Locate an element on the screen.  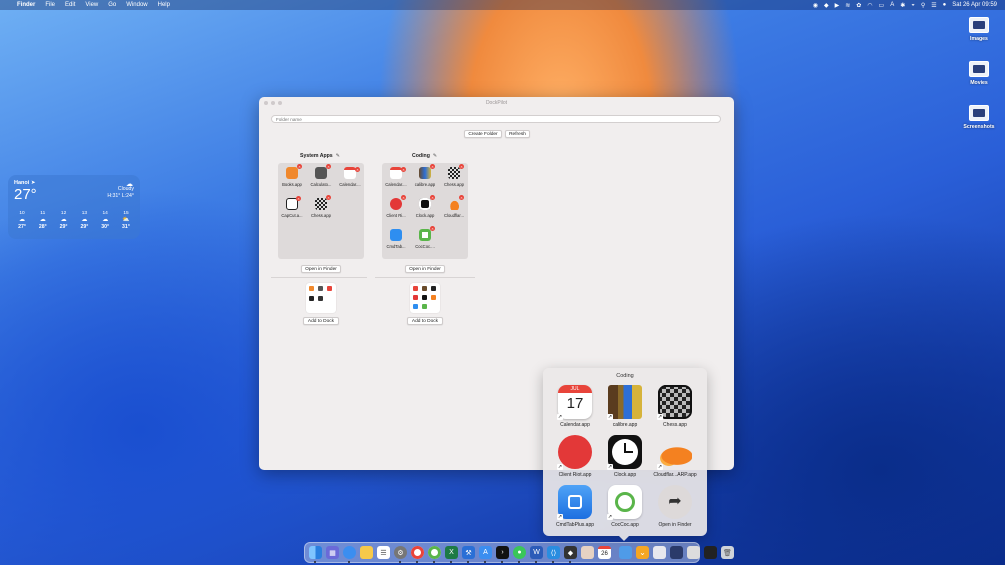
documents-stack-icon is located at coordinates (659, 552).